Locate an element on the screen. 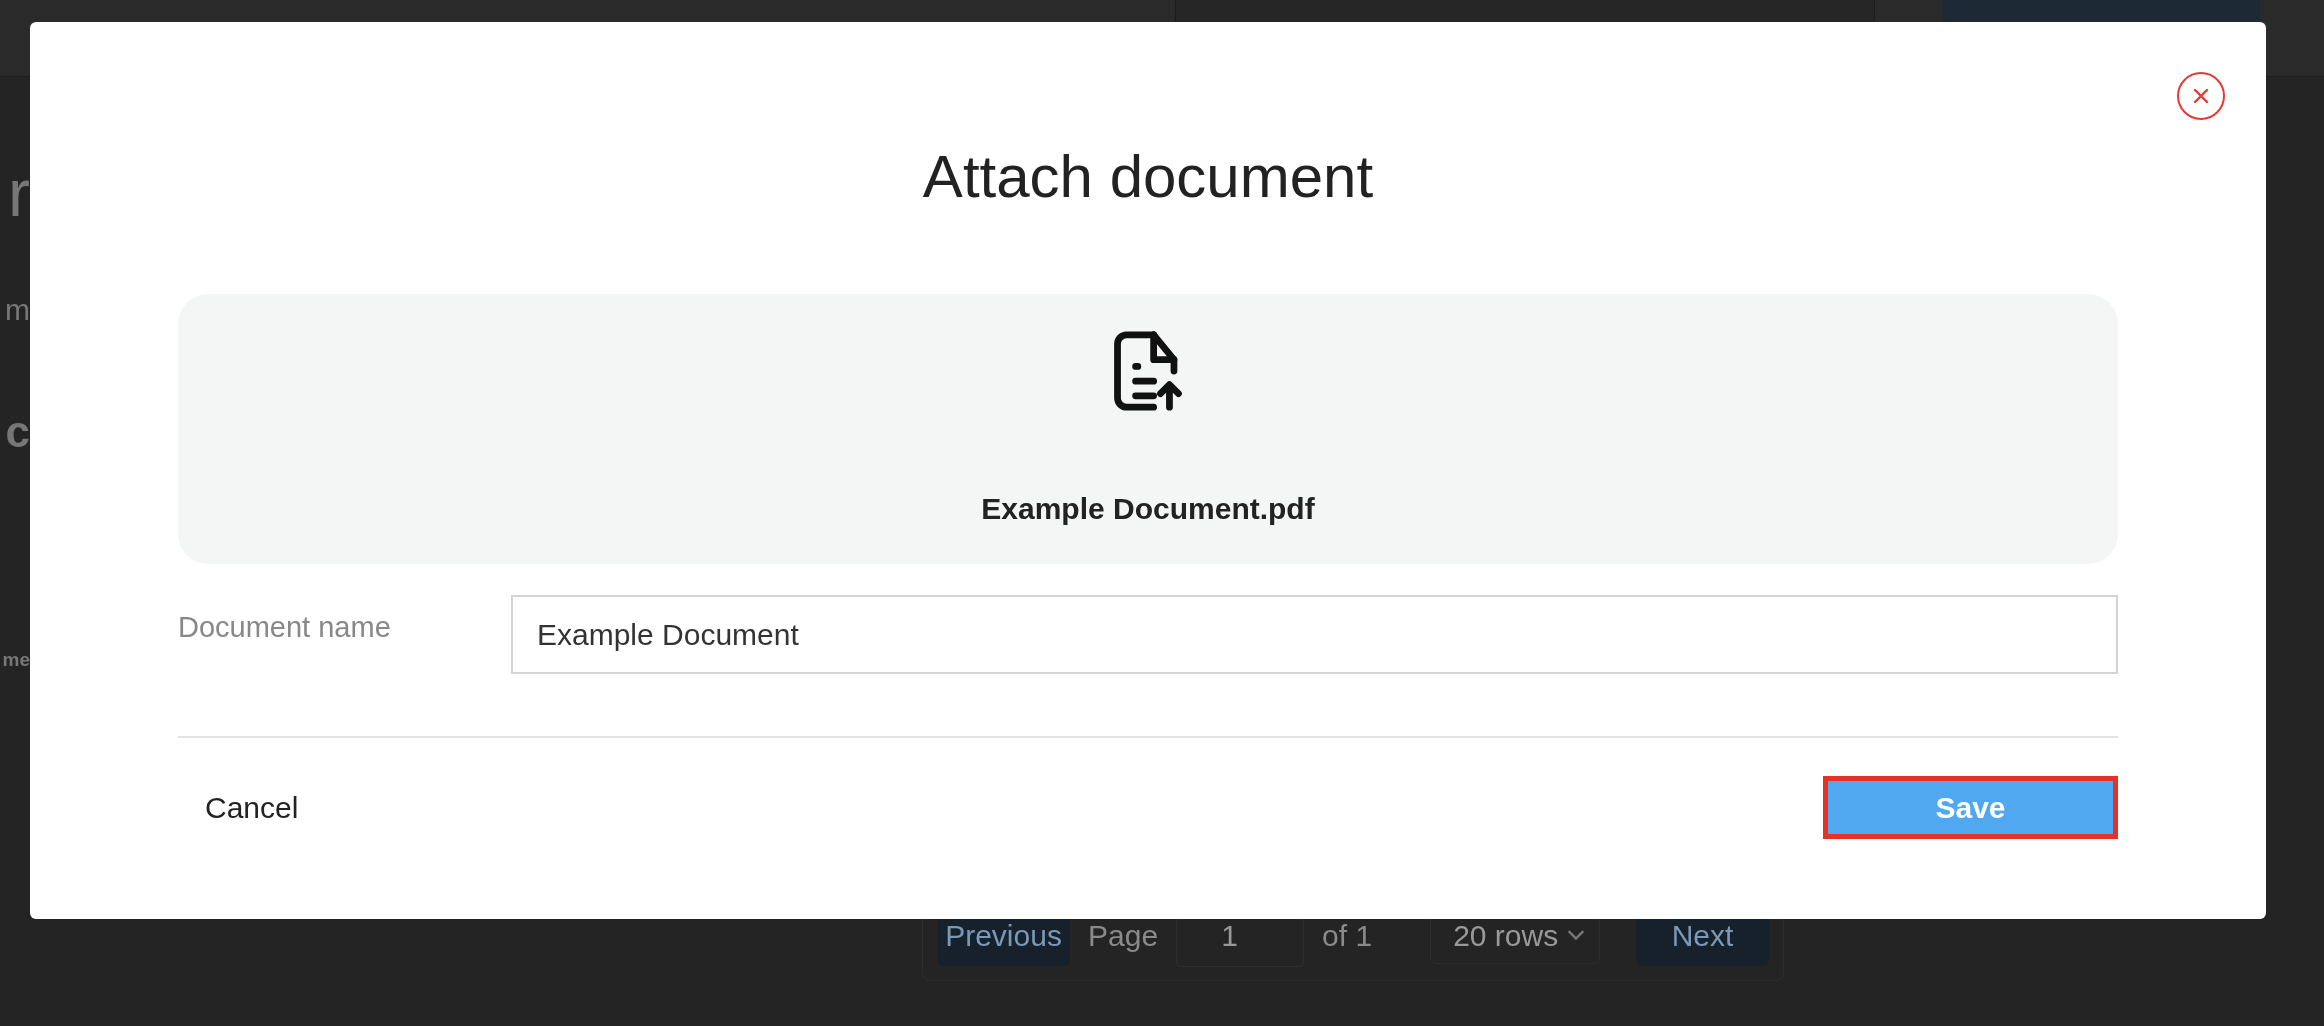 The width and height of the screenshot is (2324, 1026). heading-fragment: me is located at coordinates (16, 660).